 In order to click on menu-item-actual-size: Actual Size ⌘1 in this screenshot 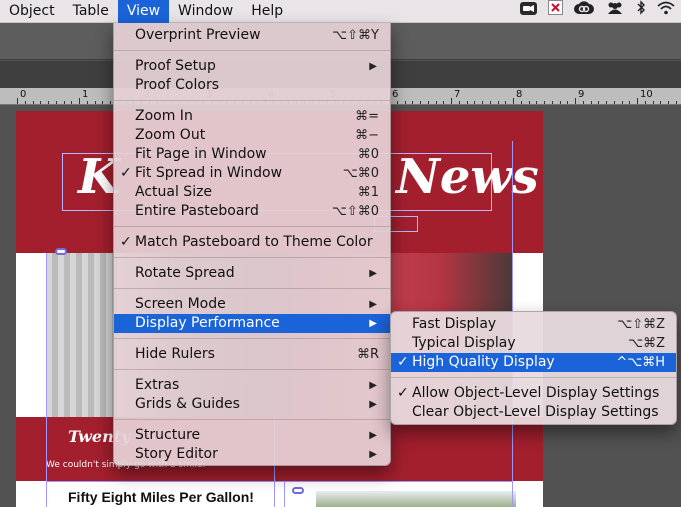, I will do `click(252, 192)`.